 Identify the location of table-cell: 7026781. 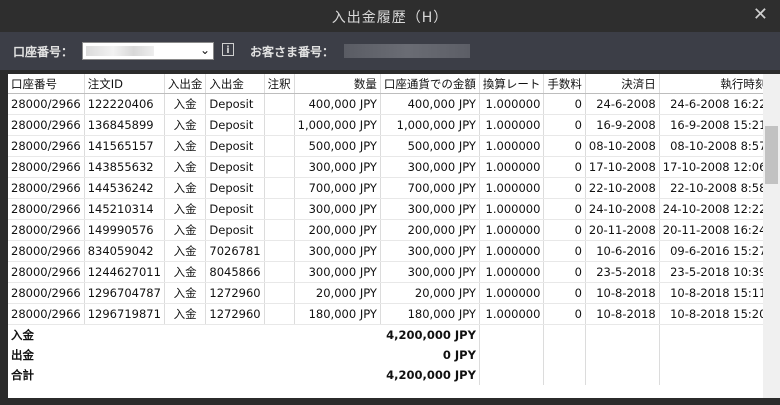
(235, 251).